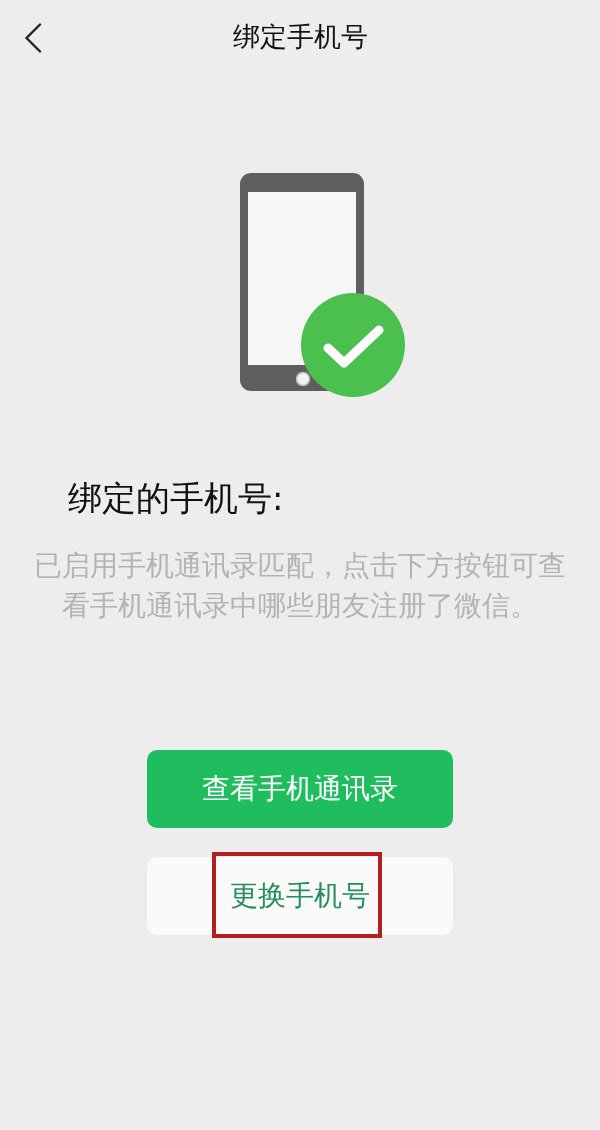 The width and height of the screenshot is (600, 1130). I want to click on change-number-button: 更换手机号, so click(300, 896).